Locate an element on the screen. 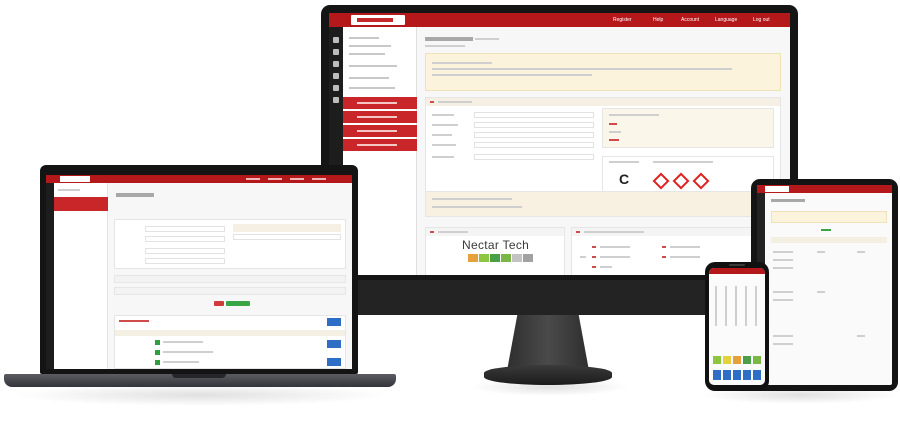 Image resolution: width=900 pixels, height=446 pixels. laptop-screen is located at coordinates (199, 272).